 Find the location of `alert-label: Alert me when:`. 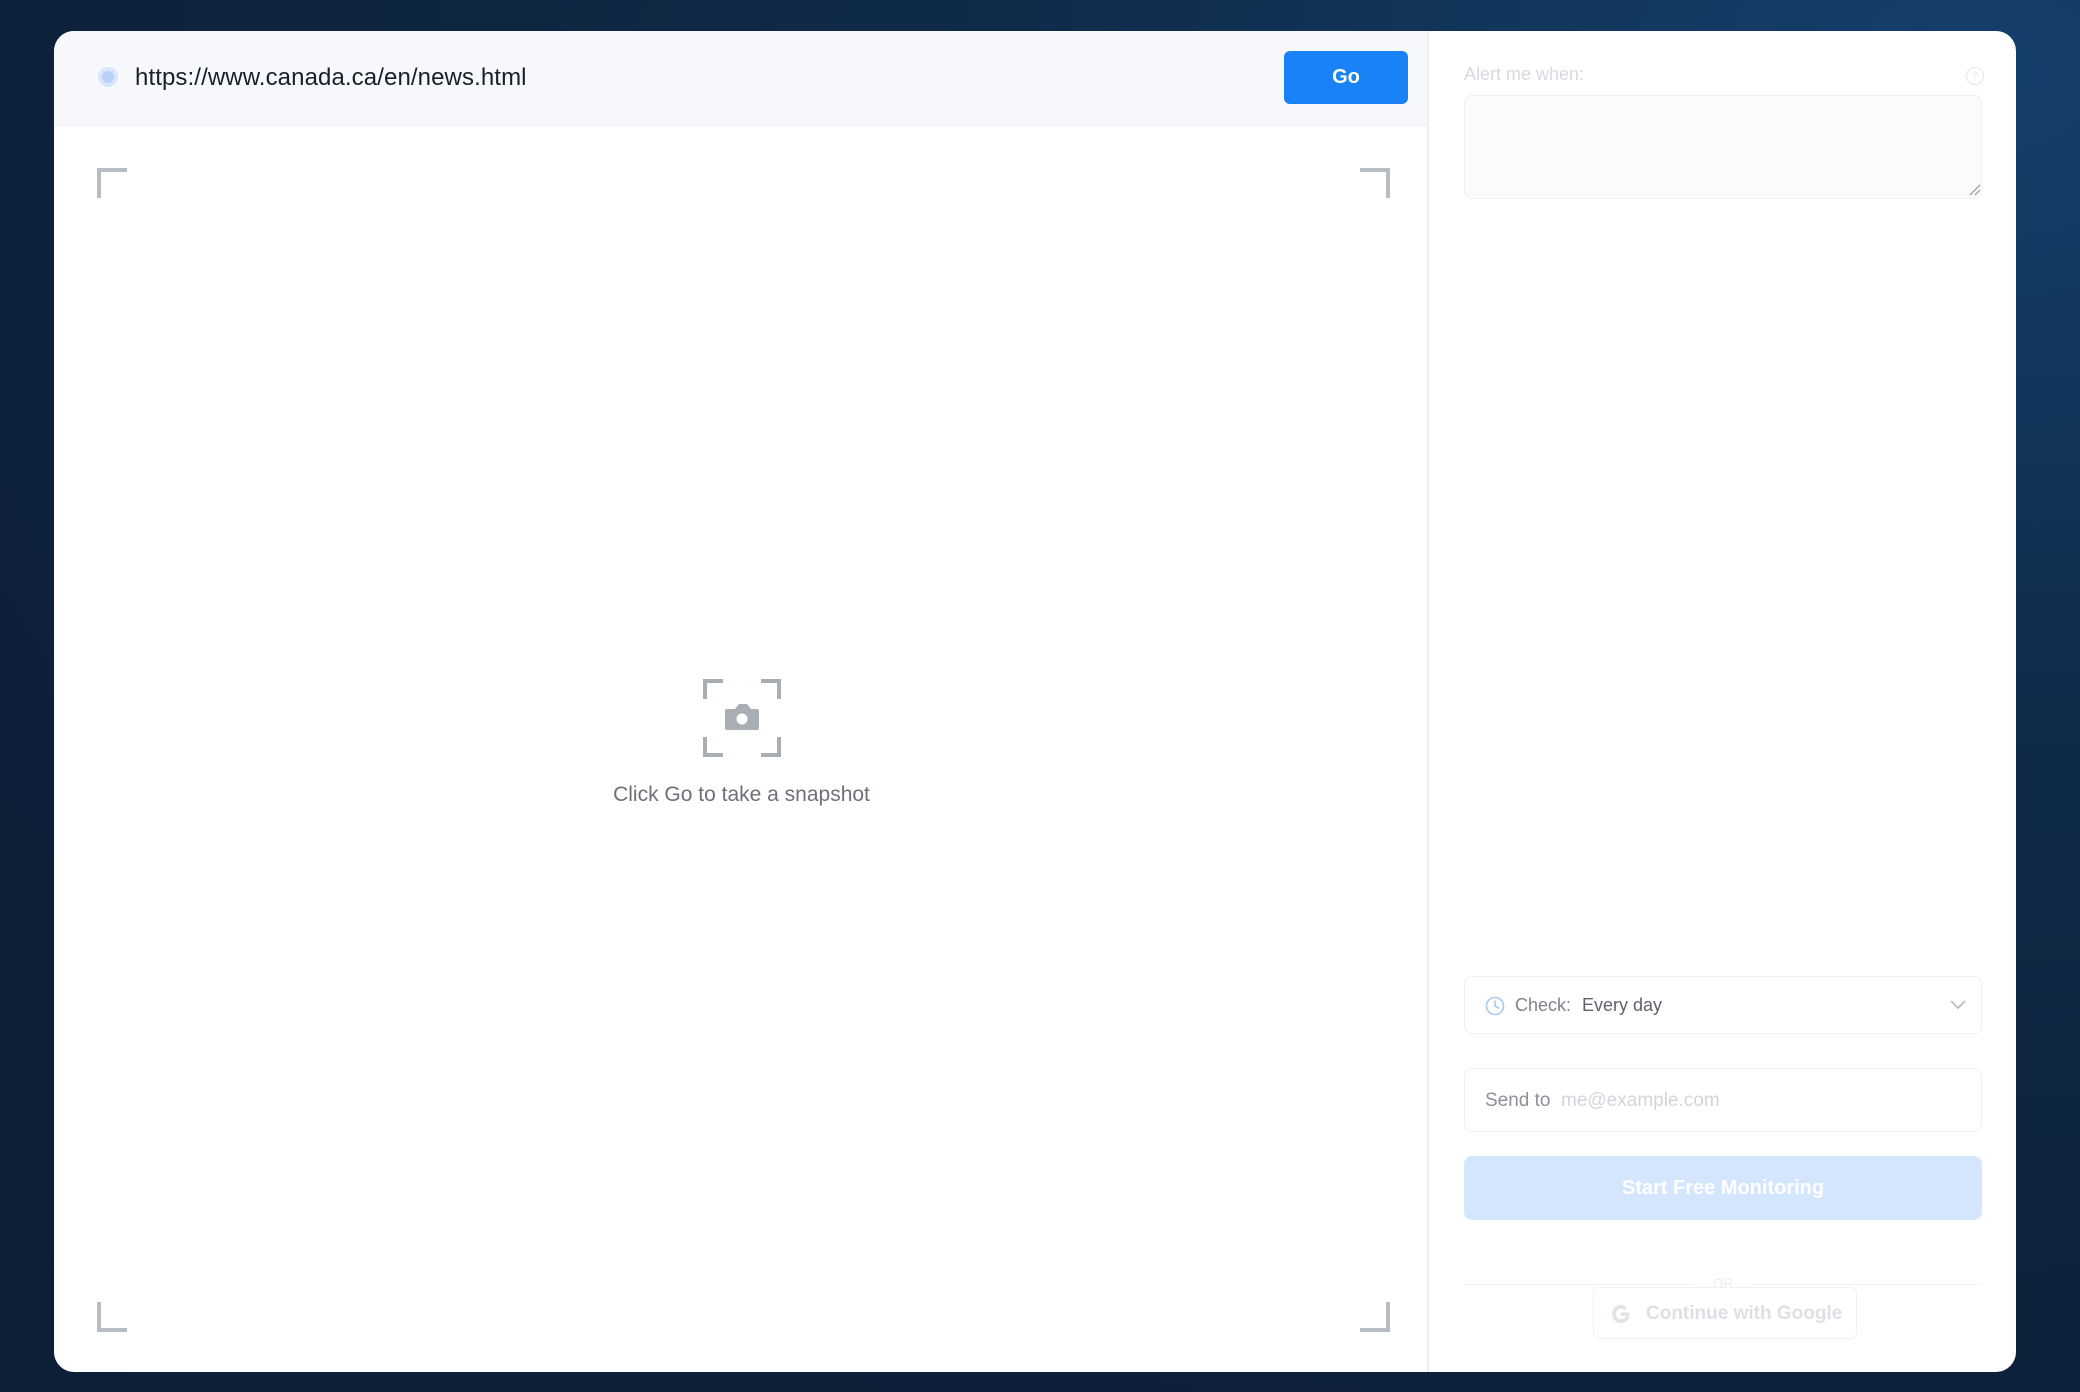

alert-label: Alert me when: is located at coordinates (1524, 74).